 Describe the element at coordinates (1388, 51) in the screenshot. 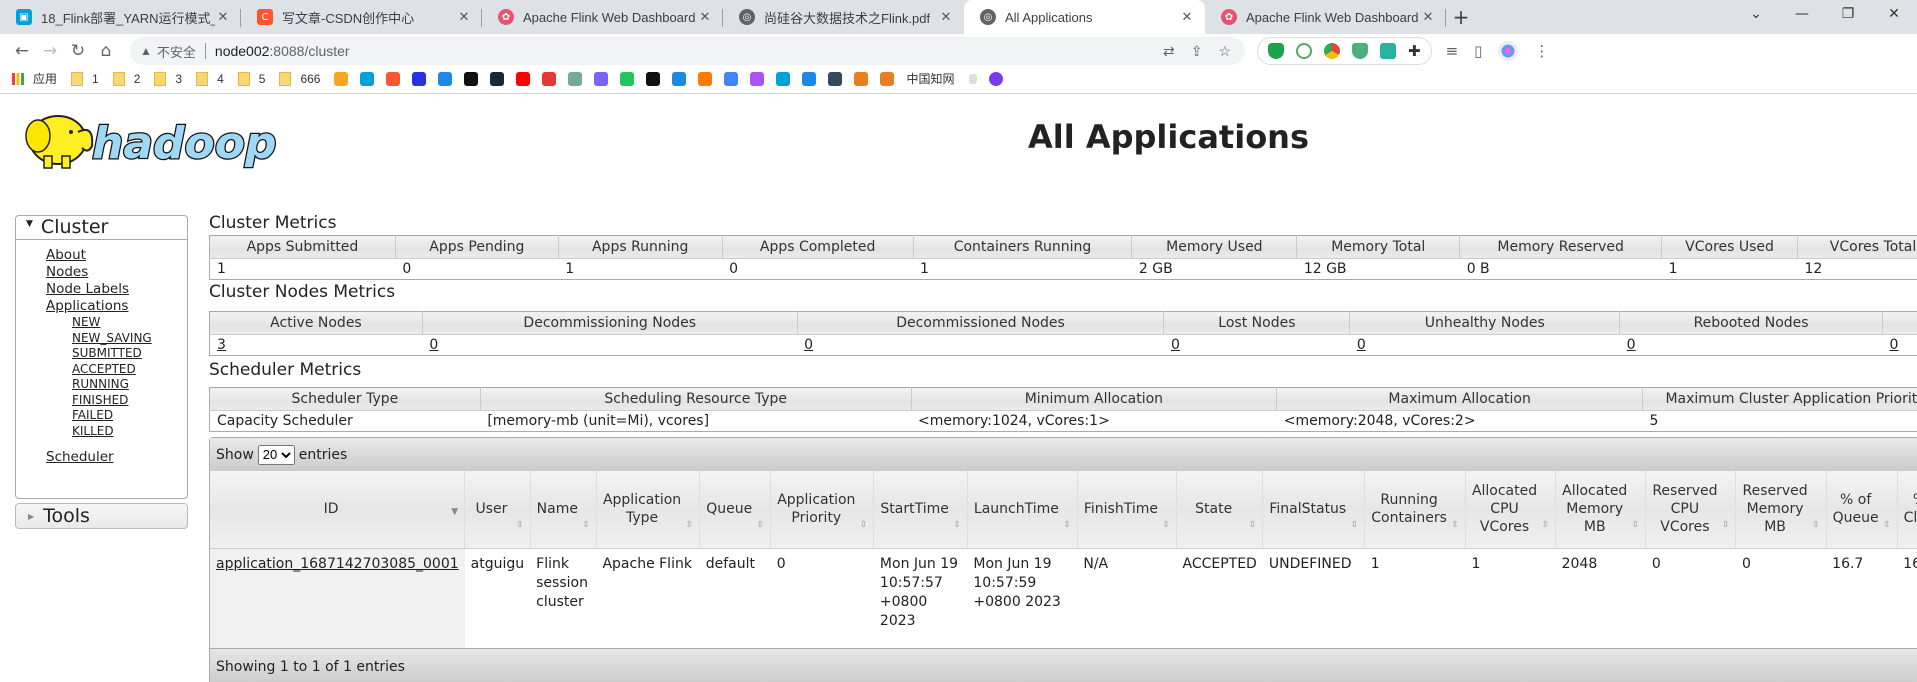

I see `sync-extension-icon` at that location.